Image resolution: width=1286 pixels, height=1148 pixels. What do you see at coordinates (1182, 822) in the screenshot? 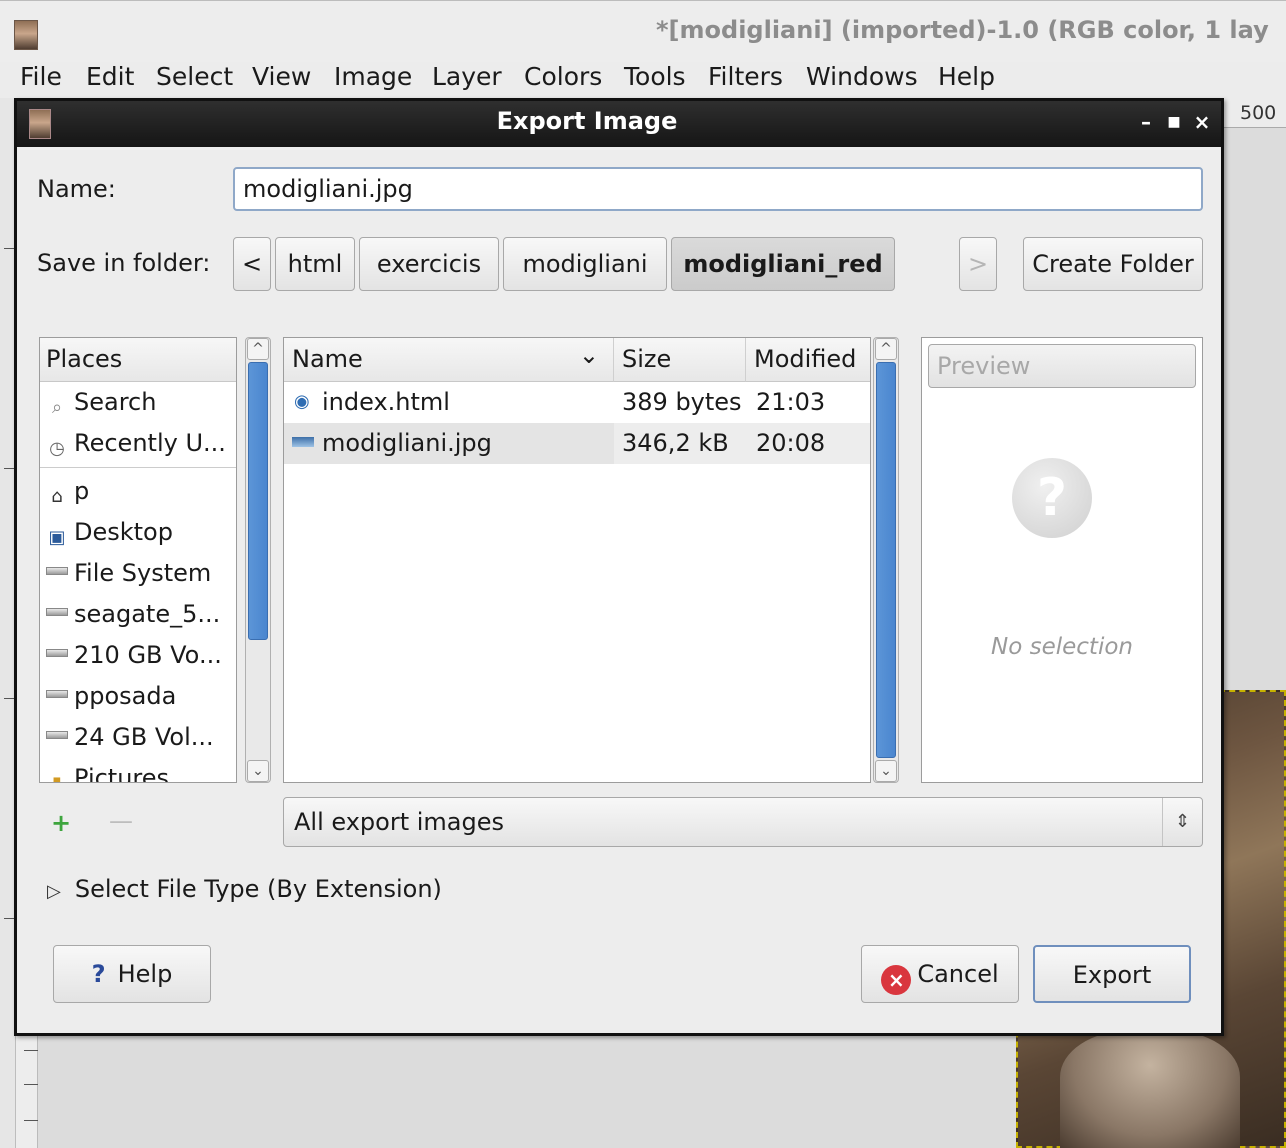
I see `updown-arrows-icon: ⇕` at bounding box center [1182, 822].